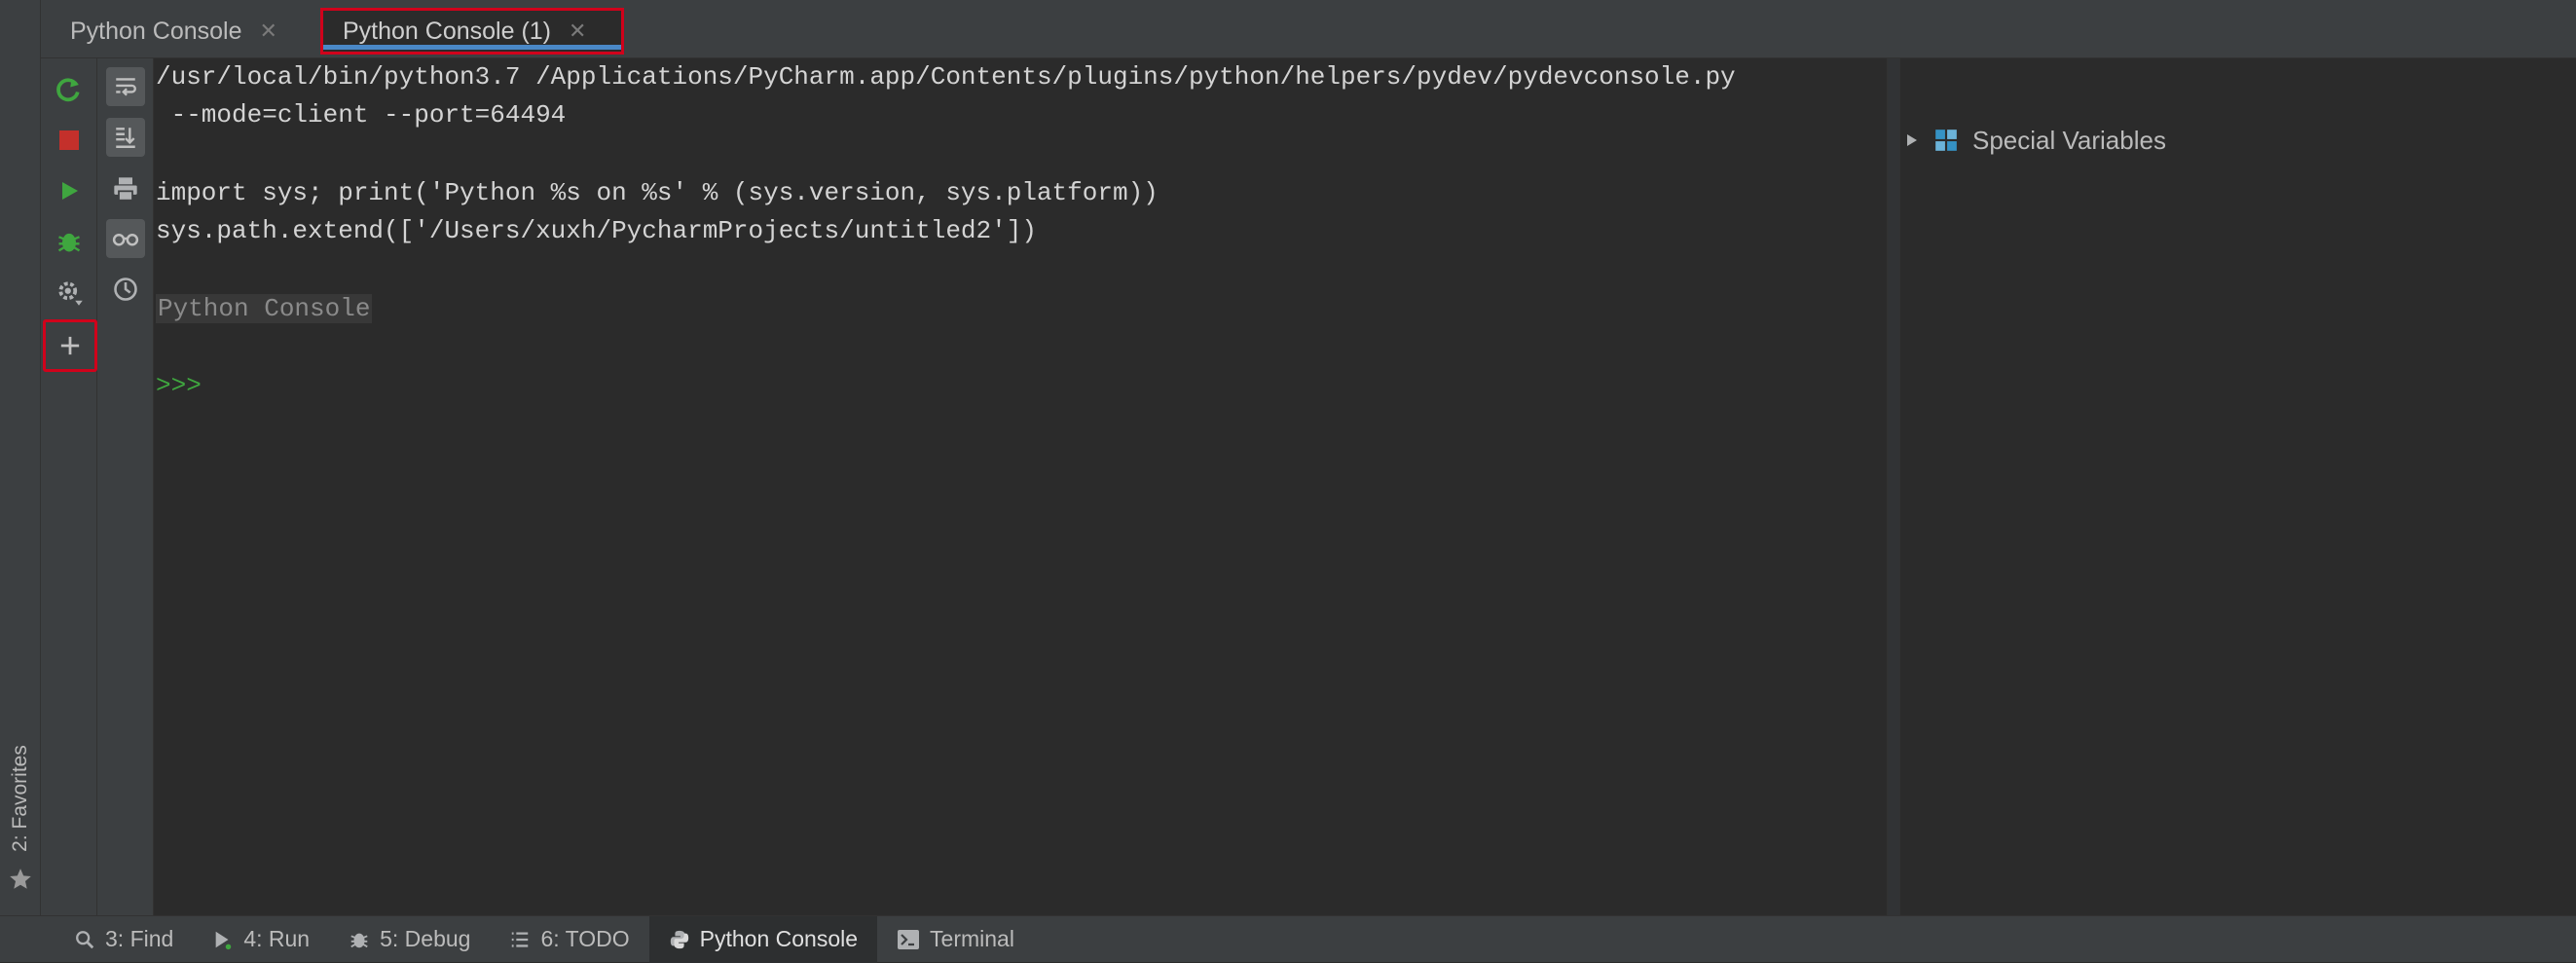 The width and height of the screenshot is (2576, 963). What do you see at coordinates (972, 938) in the screenshot?
I see `tool-window-label: Terminal` at bounding box center [972, 938].